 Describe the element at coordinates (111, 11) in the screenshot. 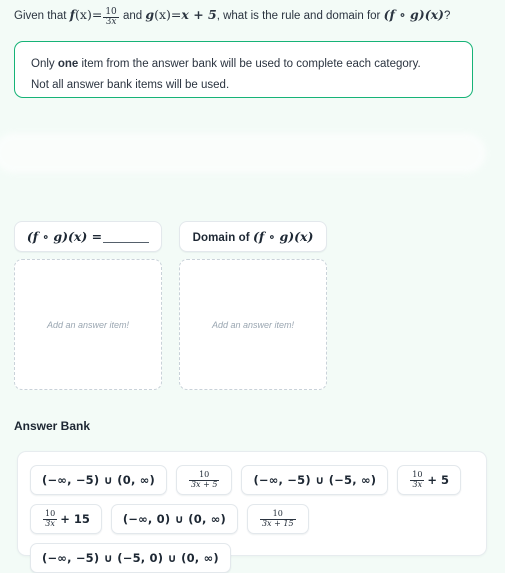

I see `function-f-numerator: 10` at that location.